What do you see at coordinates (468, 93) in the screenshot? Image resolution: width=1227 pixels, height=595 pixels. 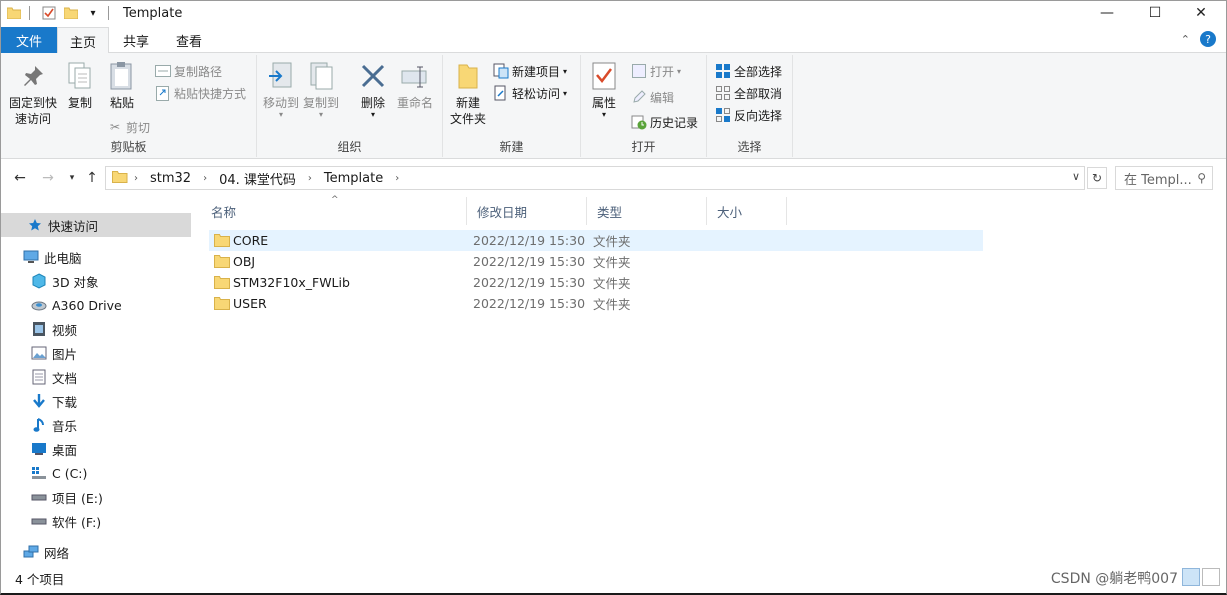 I see `new-folder-button: 新建 文件夹` at bounding box center [468, 93].